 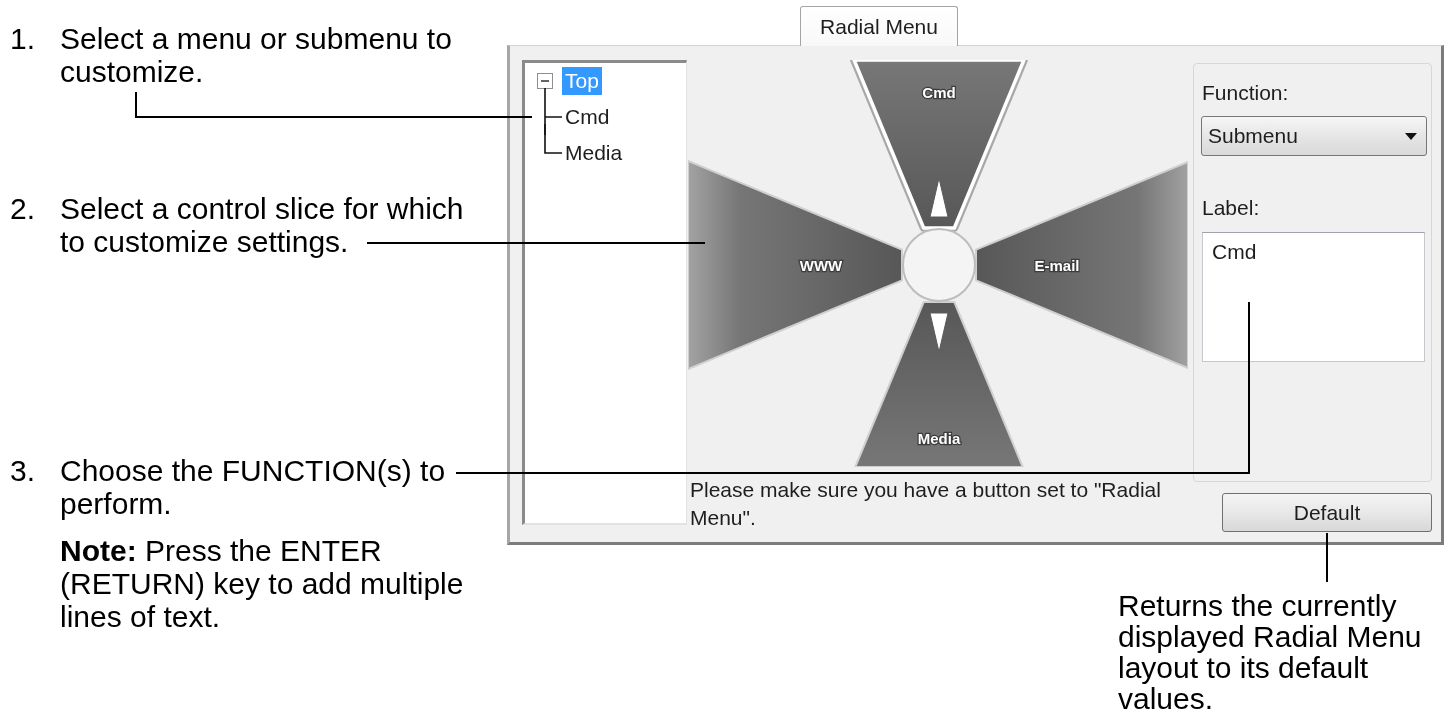 What do you see at coordinates (23, 209) in the screenshot?
I see `step-number: 2.` at bounding box center [23, 209].